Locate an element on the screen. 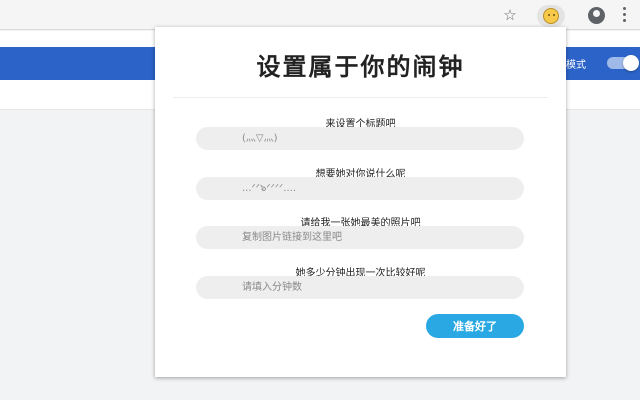  message-input is located at coordinates (360, 188).